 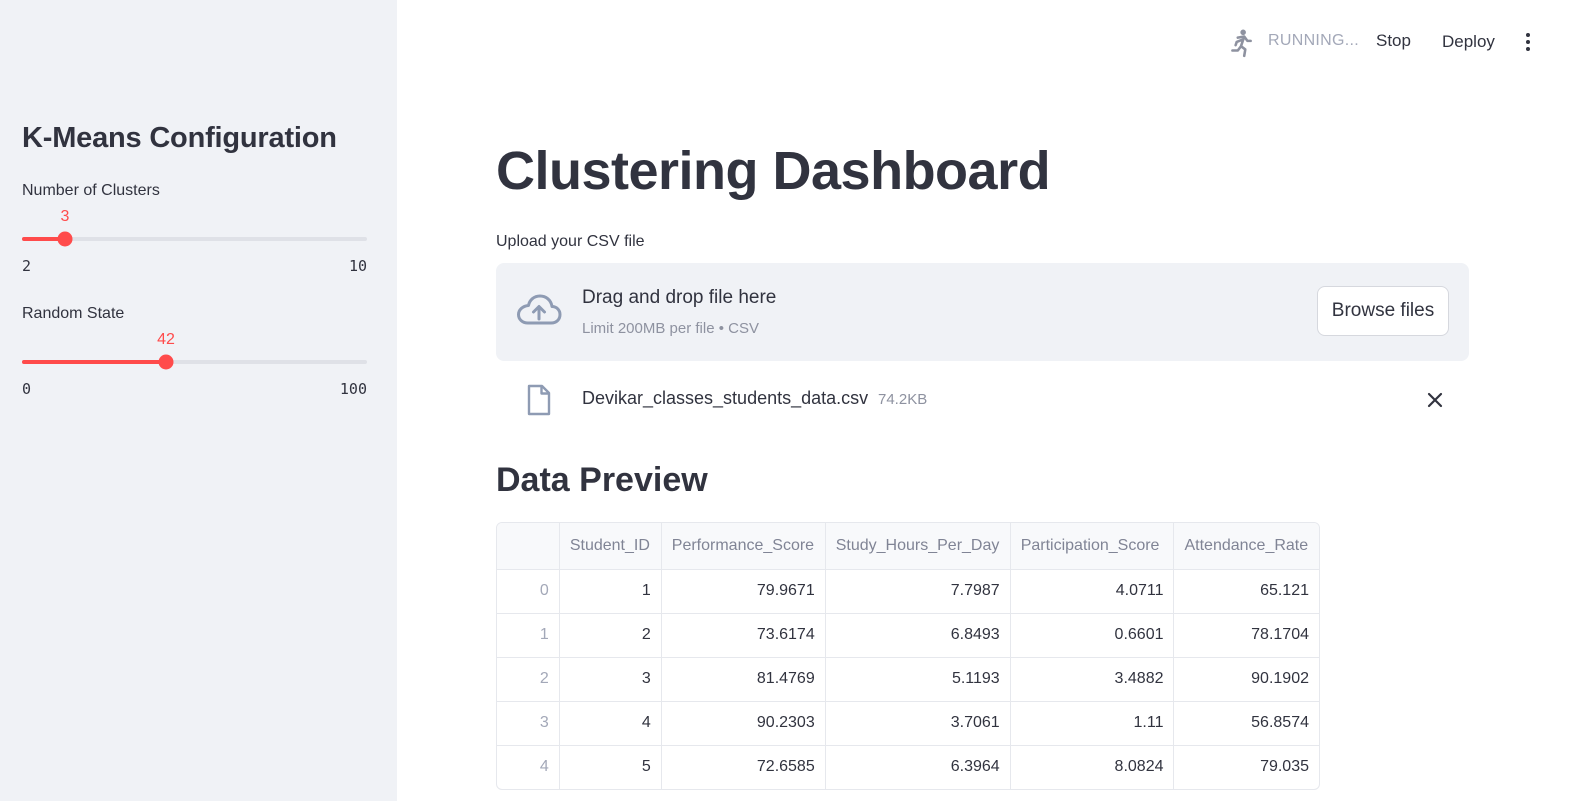 I want to click on table-cell-index: 1, so click(x=528, y=635).